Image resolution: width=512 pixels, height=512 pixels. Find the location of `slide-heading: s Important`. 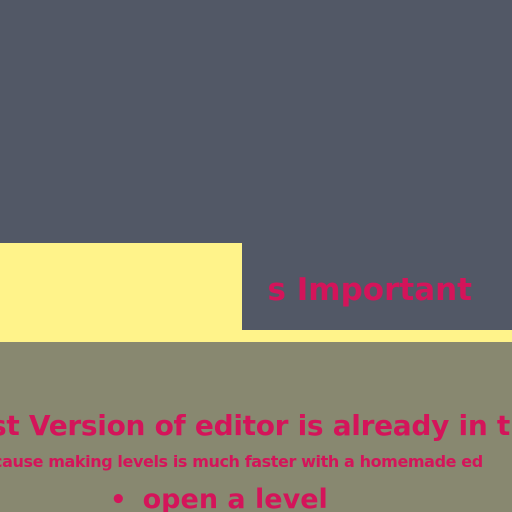

slide-heading: s Important is located at coordinates (369, 290).